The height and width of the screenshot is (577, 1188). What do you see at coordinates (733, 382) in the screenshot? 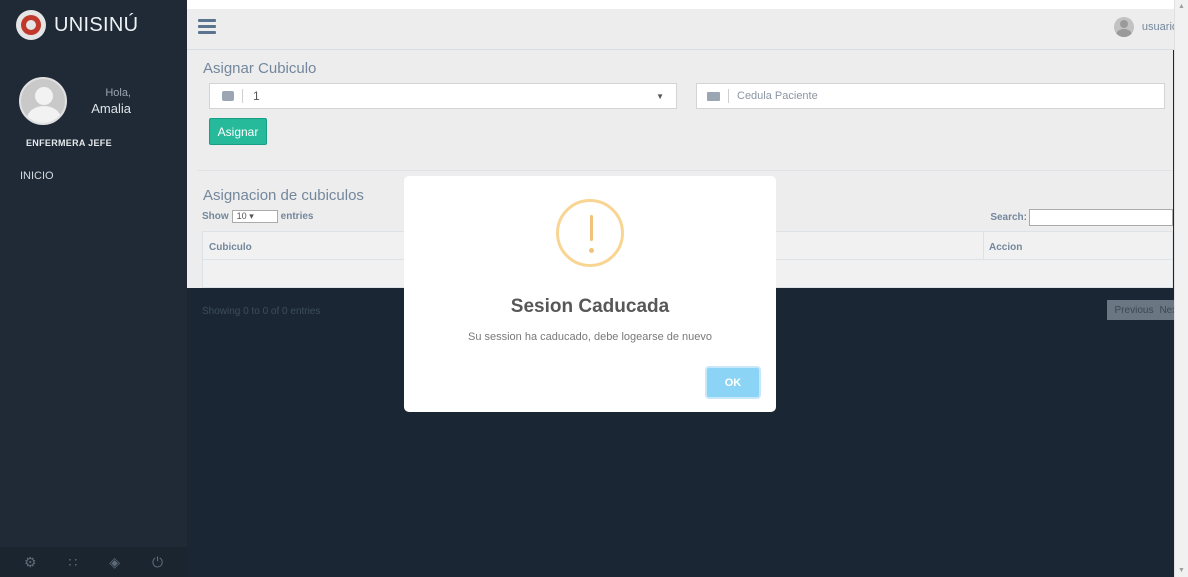
I see `ok-button: OK` at bounding box center [733, 382].